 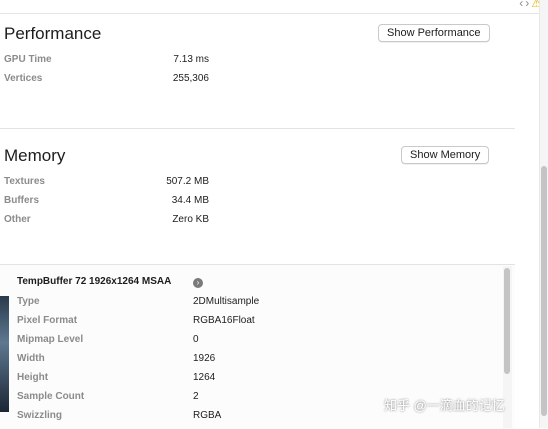 I want to click on buffers-label: Buffers, so click(x=22, y=200).